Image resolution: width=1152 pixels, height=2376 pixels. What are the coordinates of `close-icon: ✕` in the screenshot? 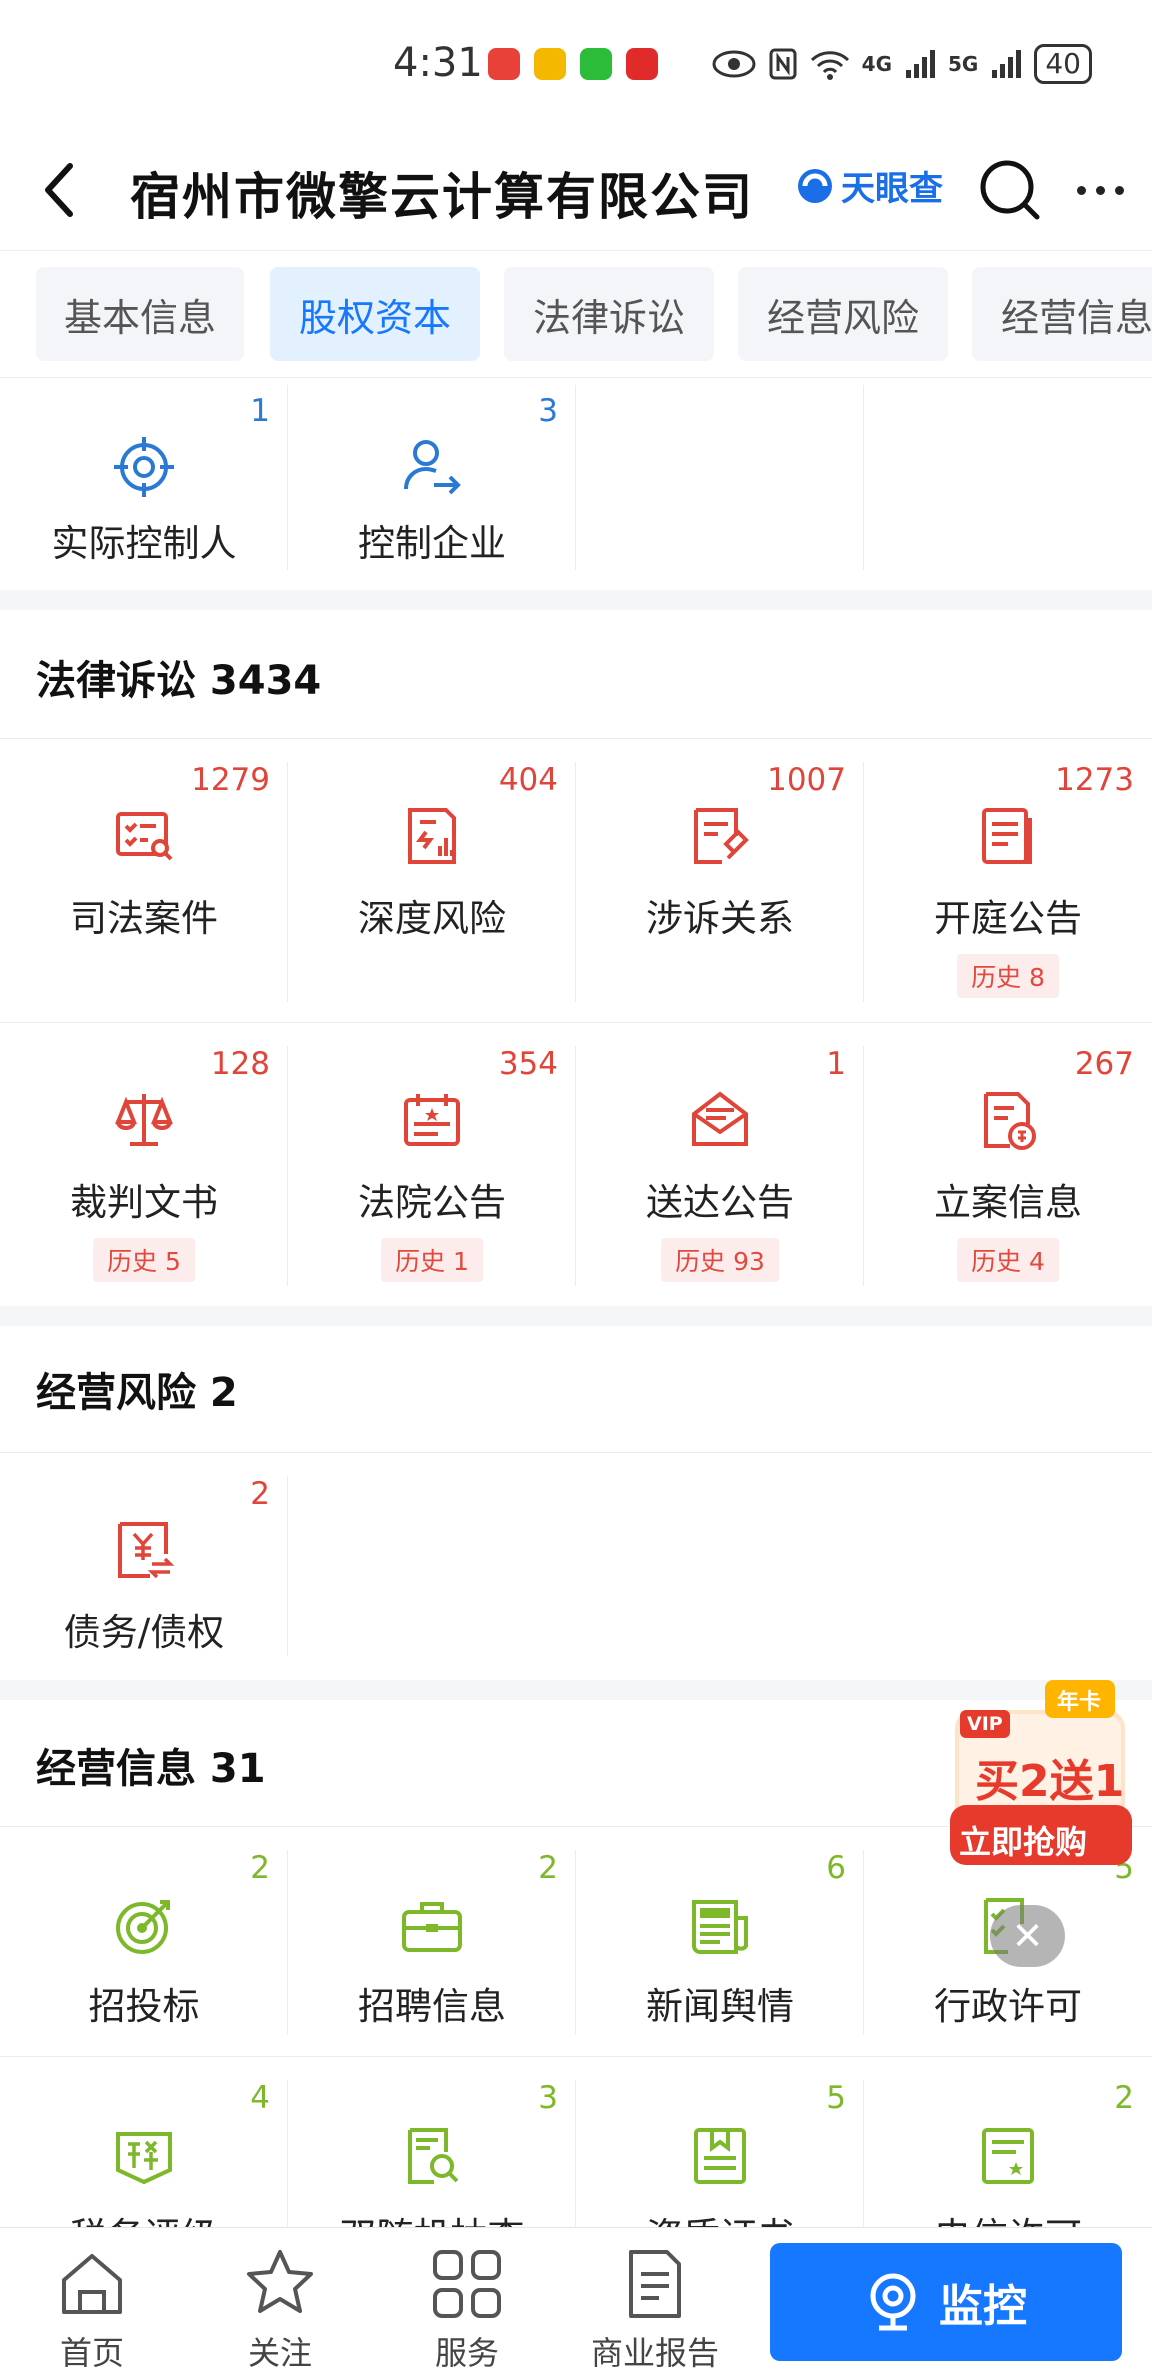 It's located at (1027, 1936).